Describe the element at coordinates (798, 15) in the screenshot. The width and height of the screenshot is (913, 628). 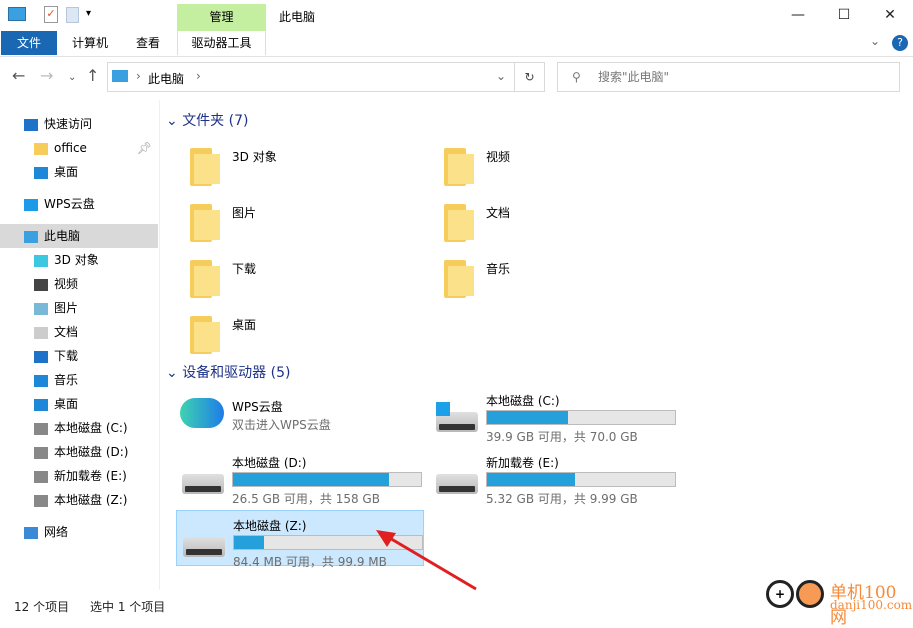
I see `minimize-button: —` at that location.